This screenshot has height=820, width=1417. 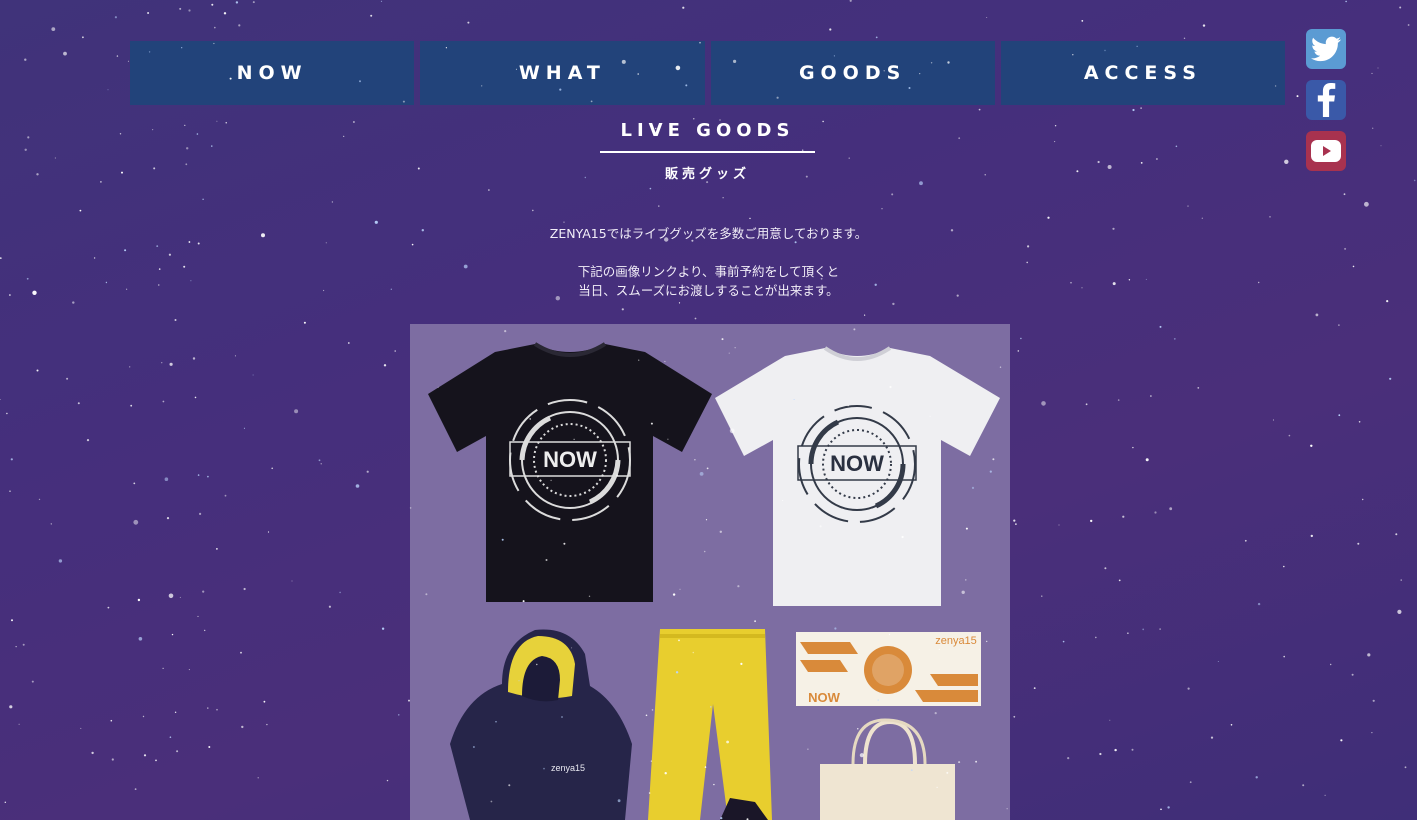 What do you see at coordinates (562, 73) in the screenshot?
I see `nav-item-what: WHAT` at bounding box center [562, 73].